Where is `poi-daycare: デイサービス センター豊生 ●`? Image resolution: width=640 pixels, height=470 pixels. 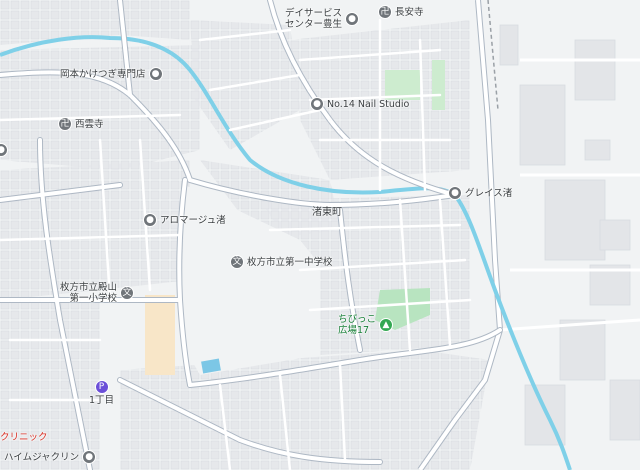 poi-daycare: デイサービス センター豊生 ● is located at coordinates (322, 19).